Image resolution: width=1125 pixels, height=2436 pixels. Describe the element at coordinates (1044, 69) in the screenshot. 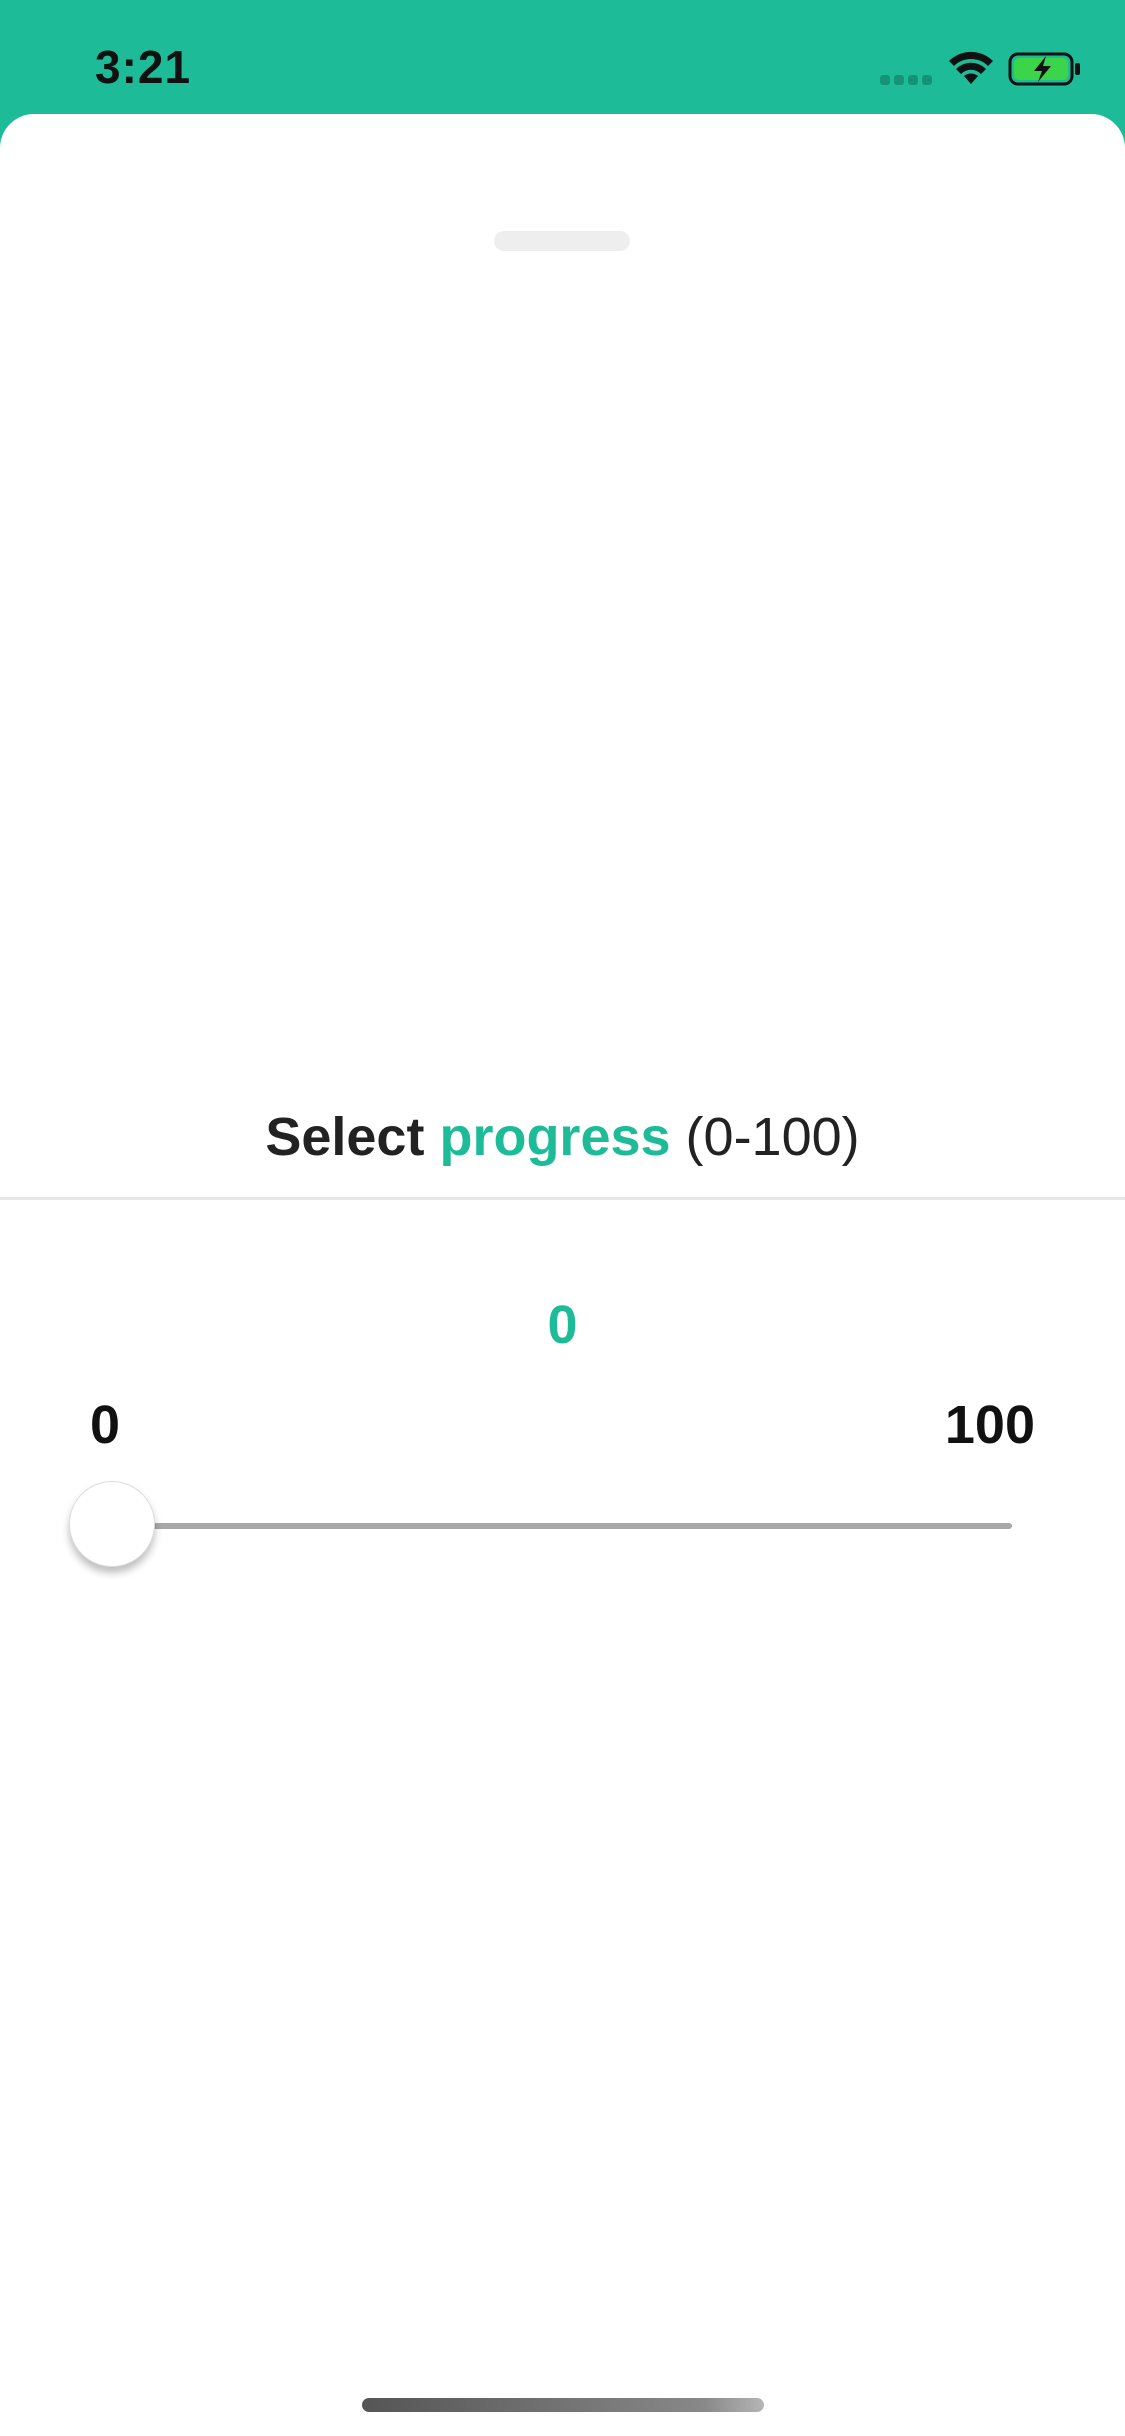

I see `battery-charging-icon` at that location.